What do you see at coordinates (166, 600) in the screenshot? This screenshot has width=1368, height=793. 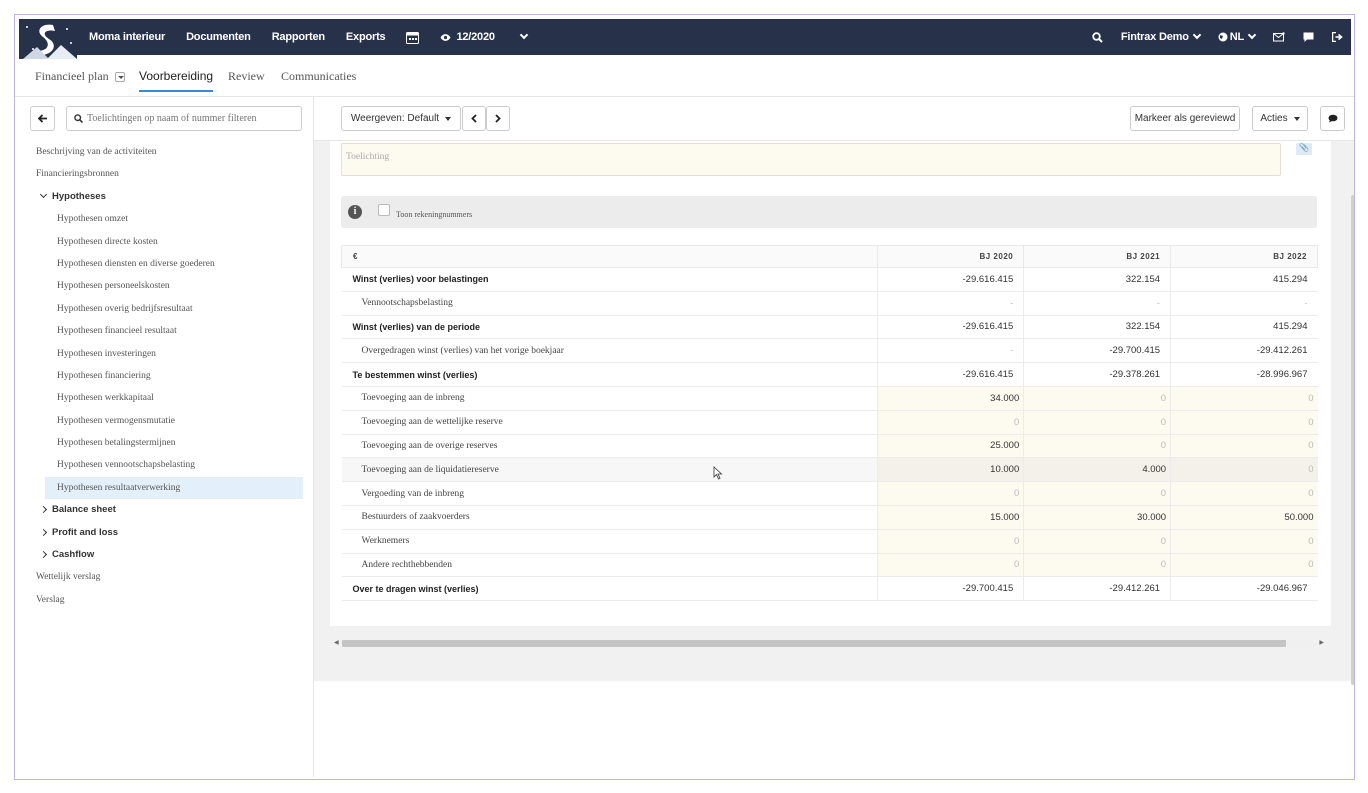 I see `sidebar-item-report: Verslag` at bounding box center [166, 600].